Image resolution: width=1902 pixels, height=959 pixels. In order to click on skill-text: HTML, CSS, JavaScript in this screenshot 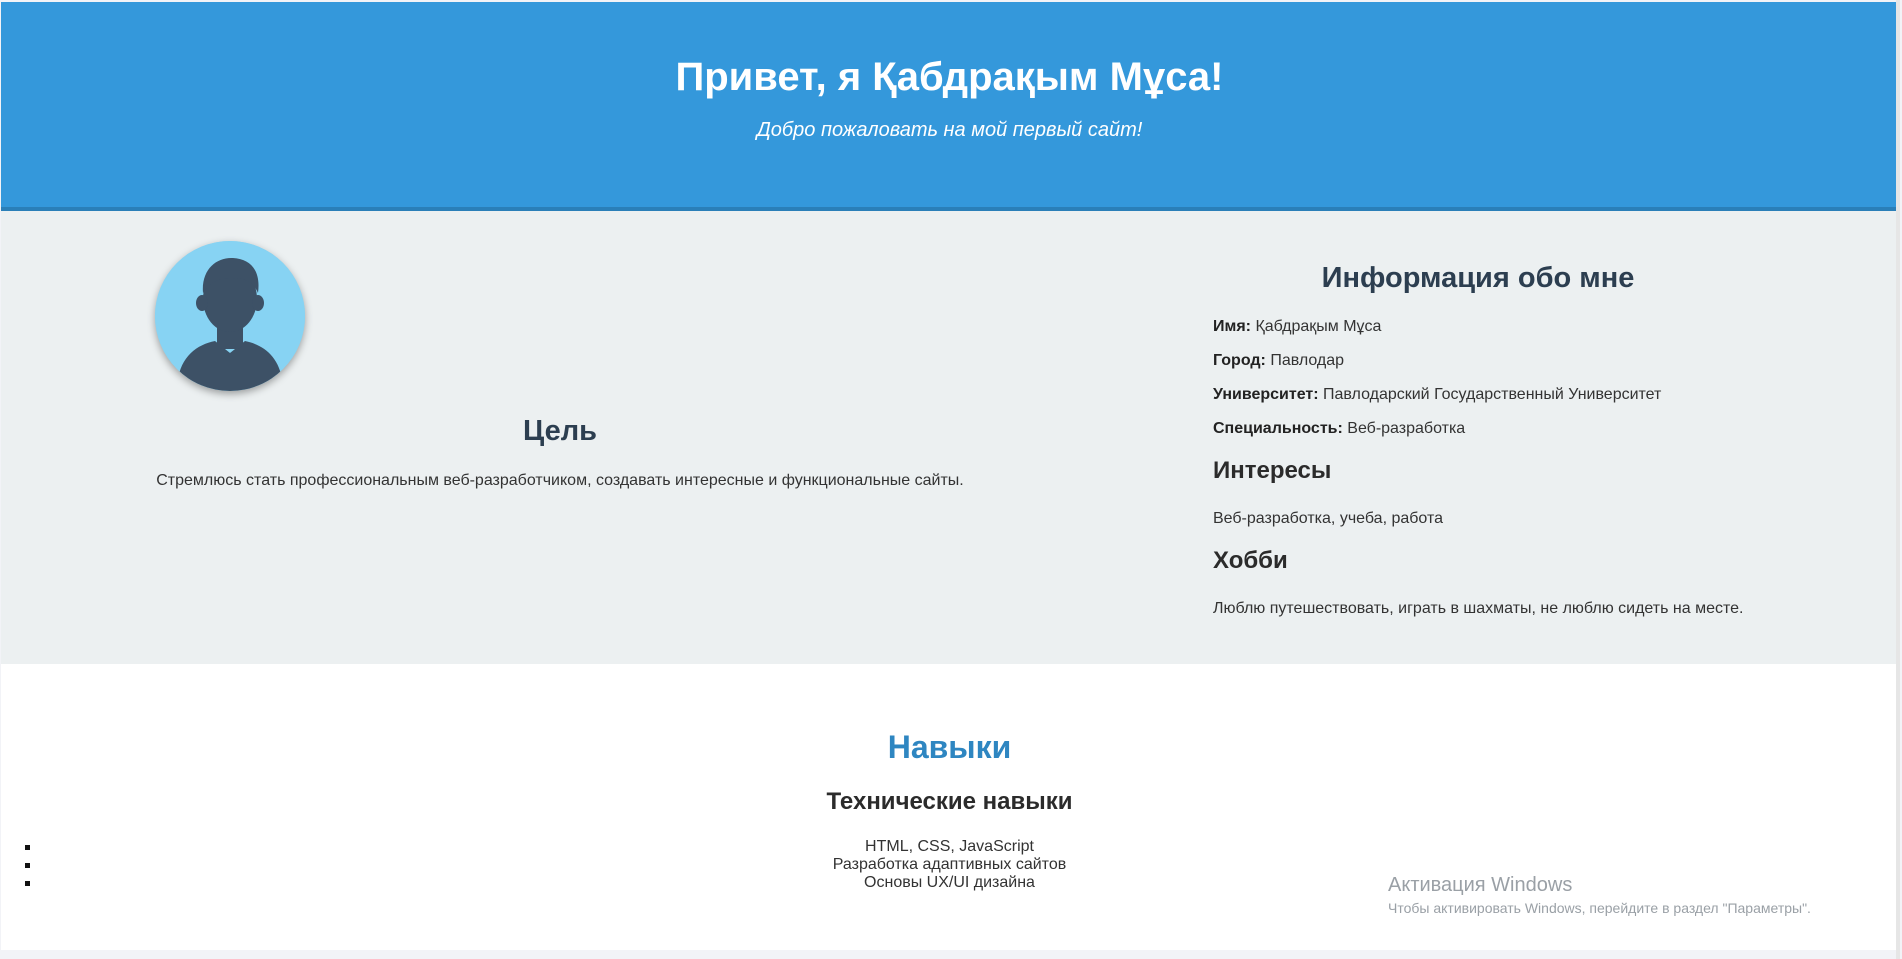, I will do `click(949, 846)`.